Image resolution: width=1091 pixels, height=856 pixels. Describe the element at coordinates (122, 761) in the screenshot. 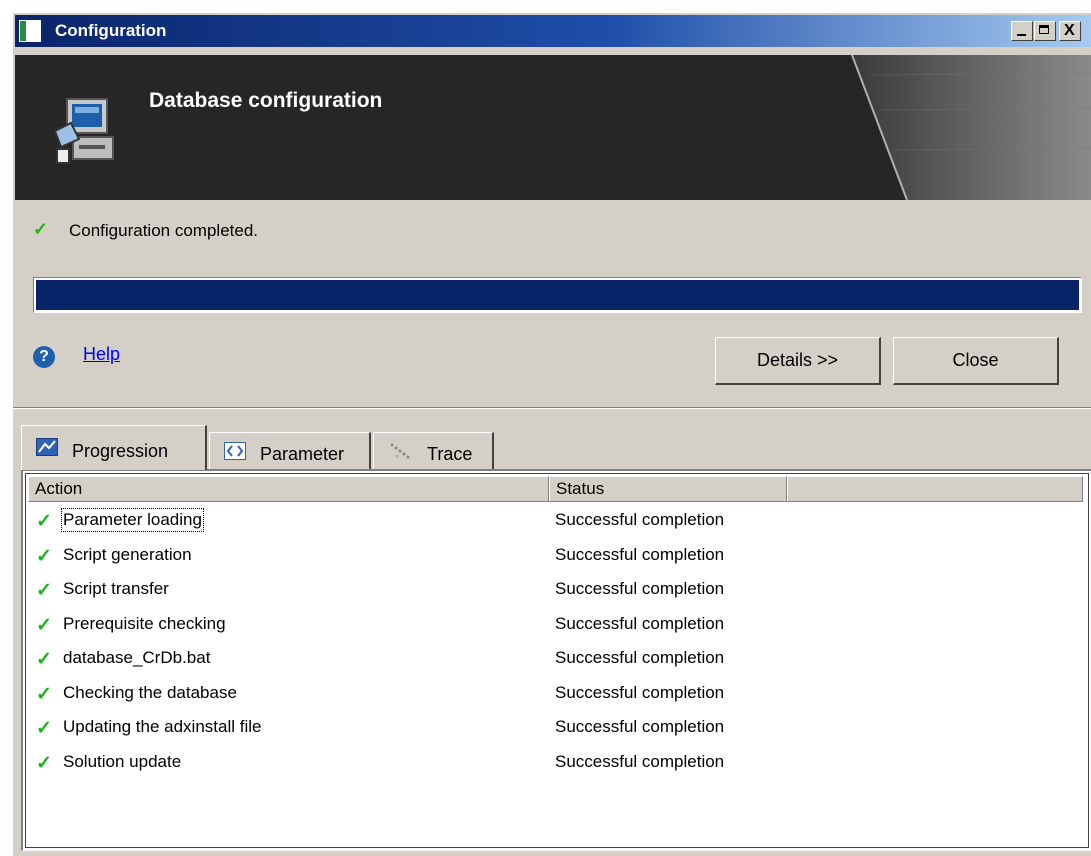

I see `row-action: Solution update` at that location.